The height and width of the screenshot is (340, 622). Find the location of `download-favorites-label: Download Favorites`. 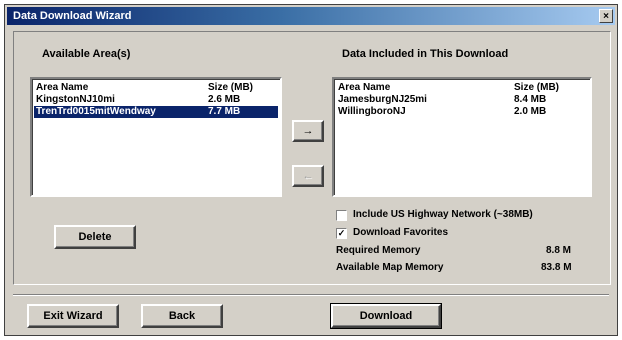

download-favorites-label: Download Favorites is located at coordinates (401, 232).